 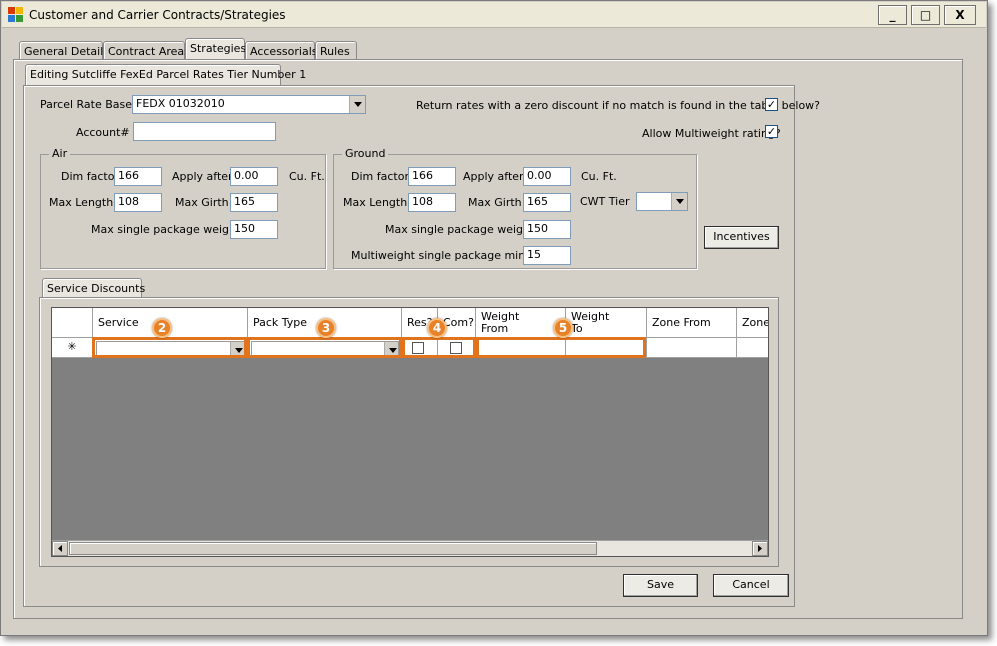 What do you see at coordinates (539, 175) in the screenshot?
I see `ground-apply-after-value: 0.00` at bounding box center [539, 175].